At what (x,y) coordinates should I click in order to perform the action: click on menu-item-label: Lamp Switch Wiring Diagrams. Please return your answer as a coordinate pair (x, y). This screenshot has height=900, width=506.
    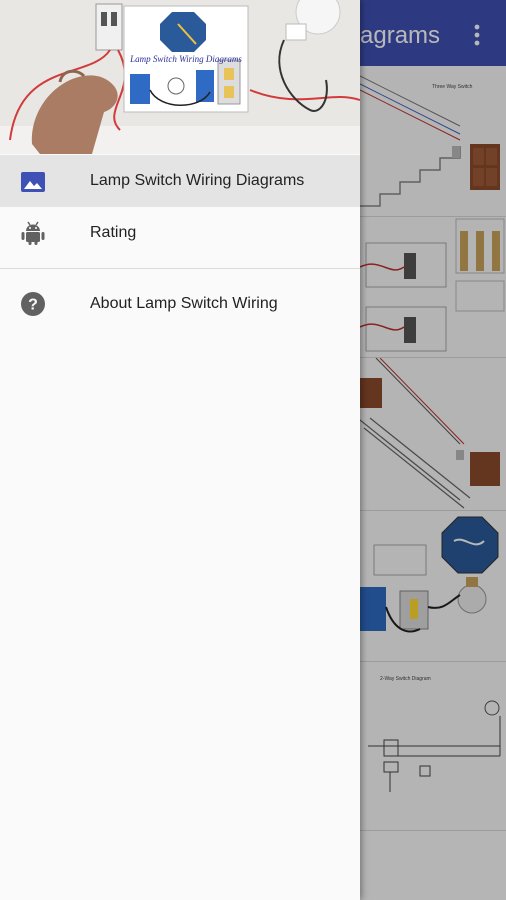
    Looking at the image, I should click on (197, 180).